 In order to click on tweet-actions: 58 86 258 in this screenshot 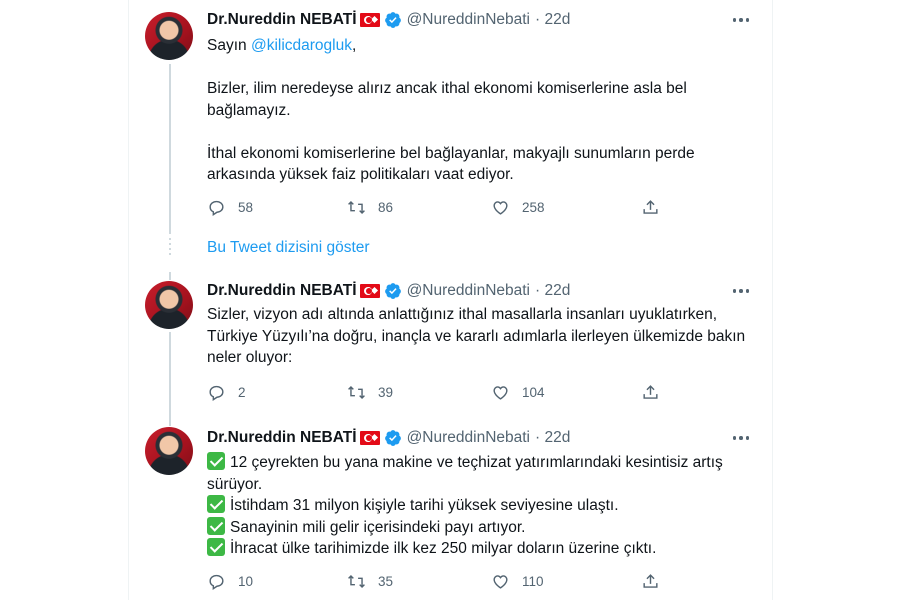, I will do `click(482, 207)`.